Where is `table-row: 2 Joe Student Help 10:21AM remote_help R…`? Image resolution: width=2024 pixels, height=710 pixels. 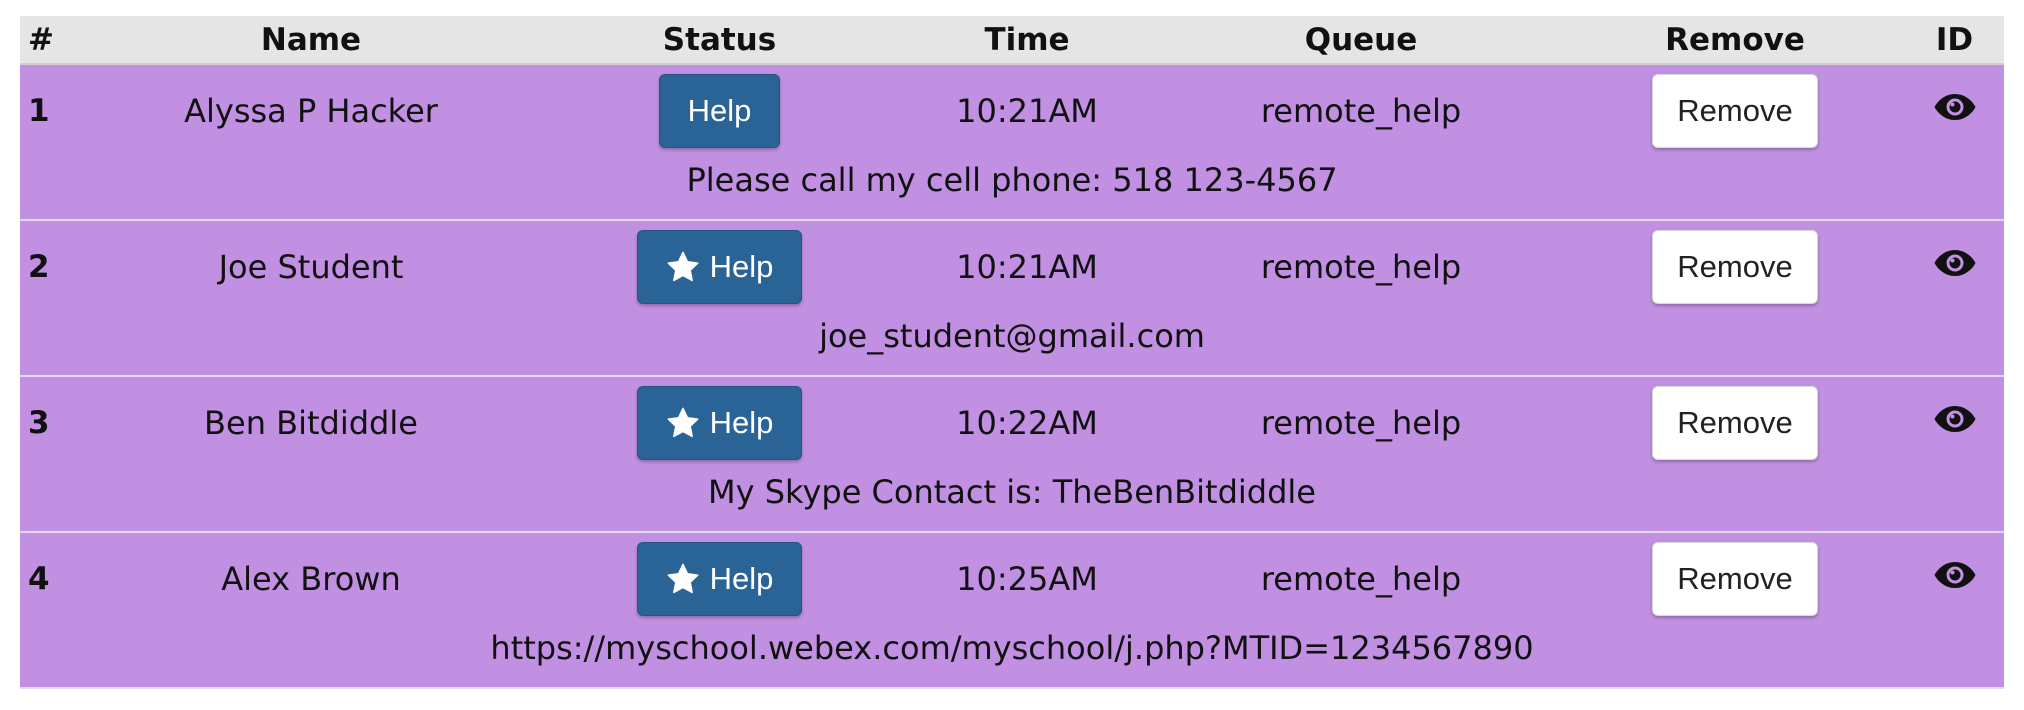
table-row: 2 Joe Student Help 10:21AM remote_help R… is located at coordinates (1012, 266).